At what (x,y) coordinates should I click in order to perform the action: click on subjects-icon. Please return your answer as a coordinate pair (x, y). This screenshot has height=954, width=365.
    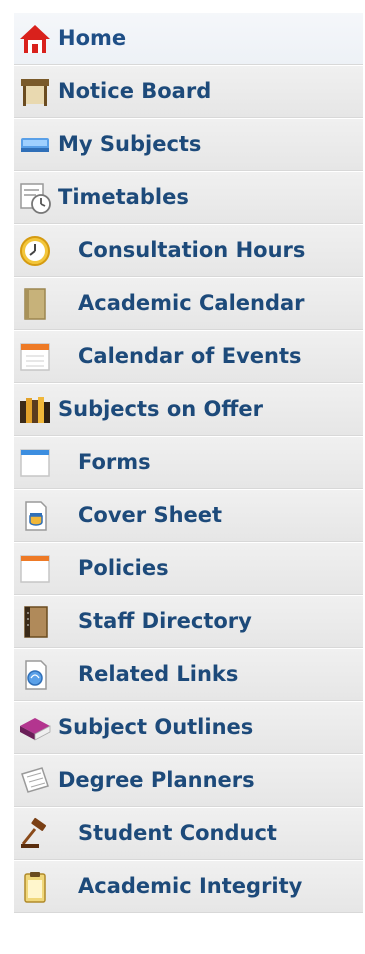
    Looking at the image, I should click on (35, 145).